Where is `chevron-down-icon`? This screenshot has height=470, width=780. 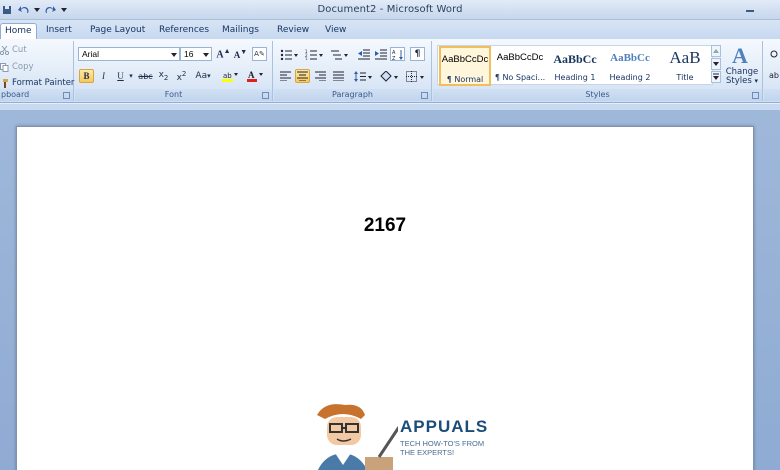 chevron-down-icon is located at coordinates (716, 64).